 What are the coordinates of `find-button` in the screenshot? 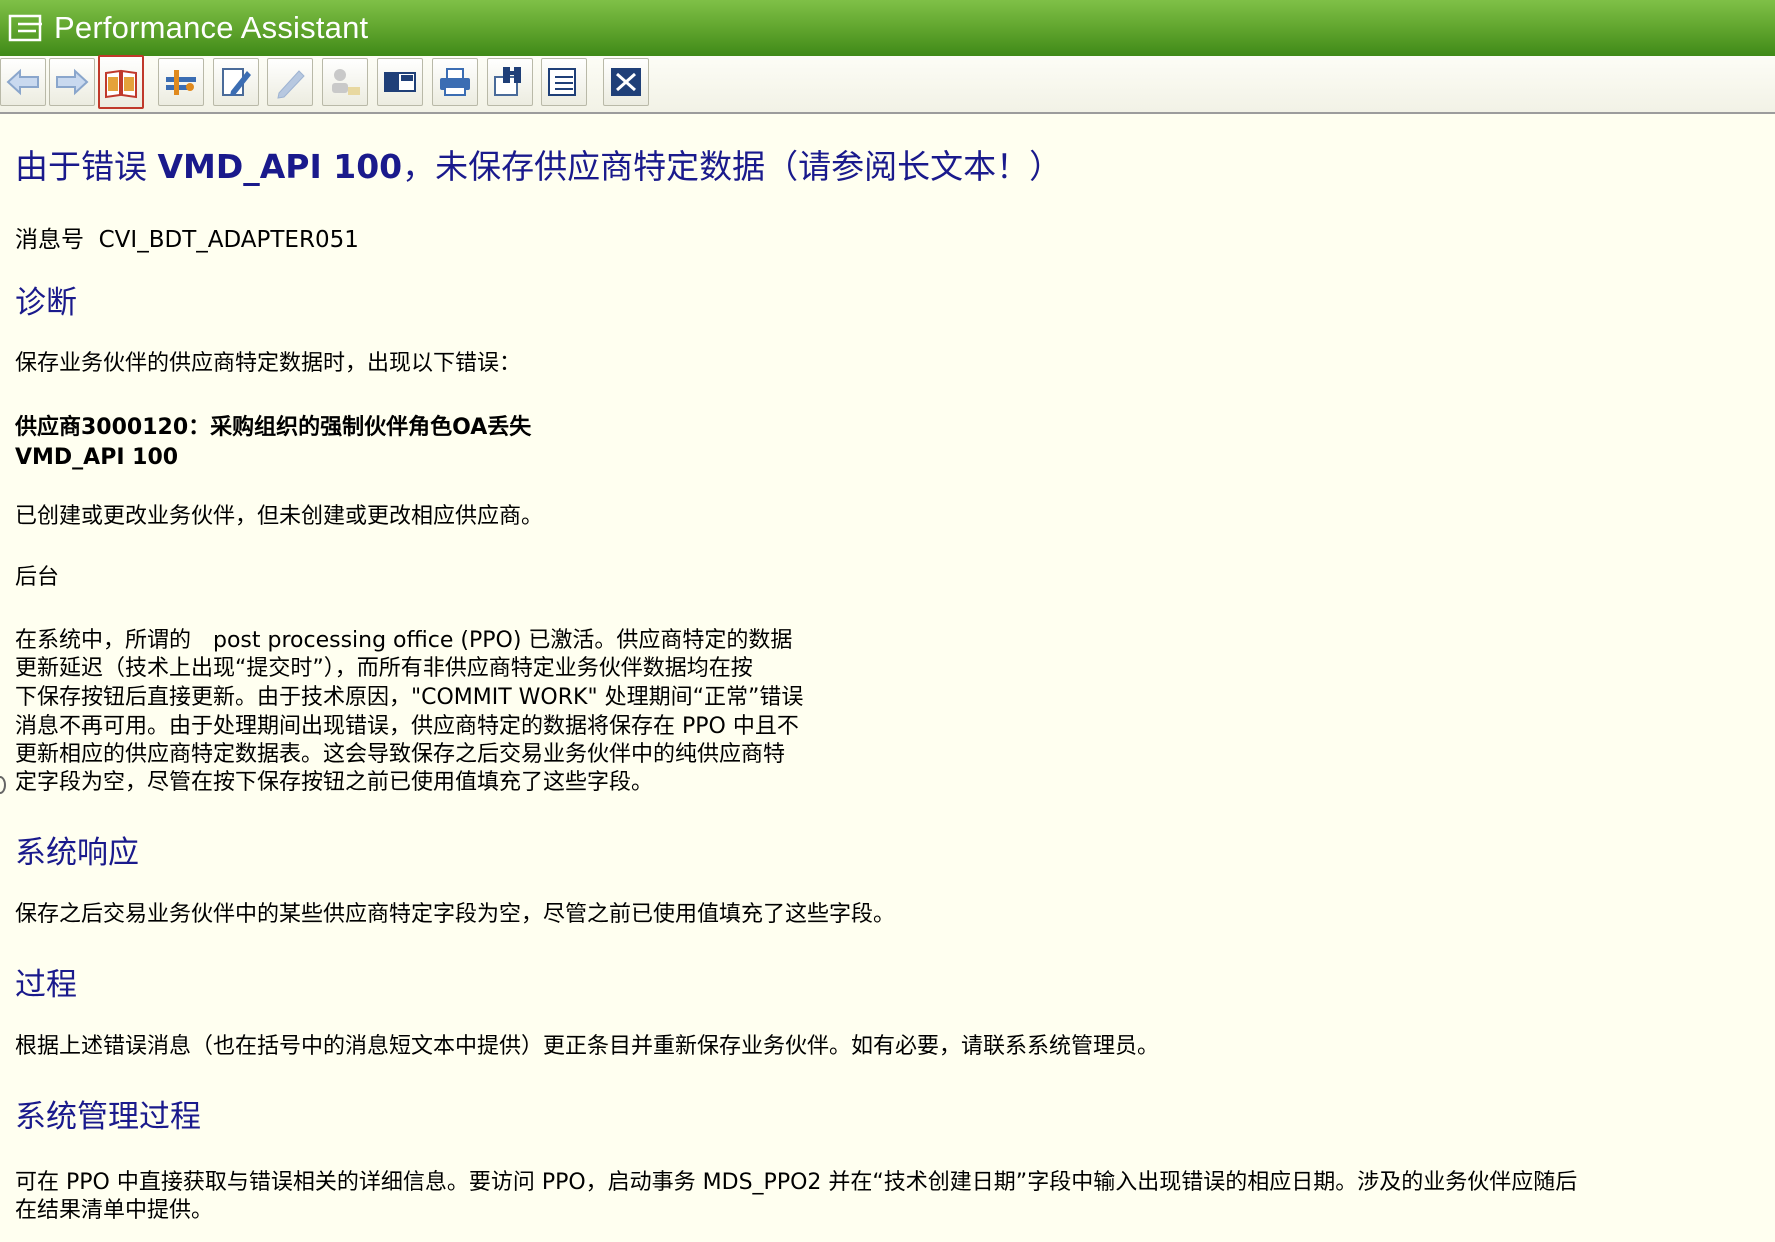 It's located at (510, 82).